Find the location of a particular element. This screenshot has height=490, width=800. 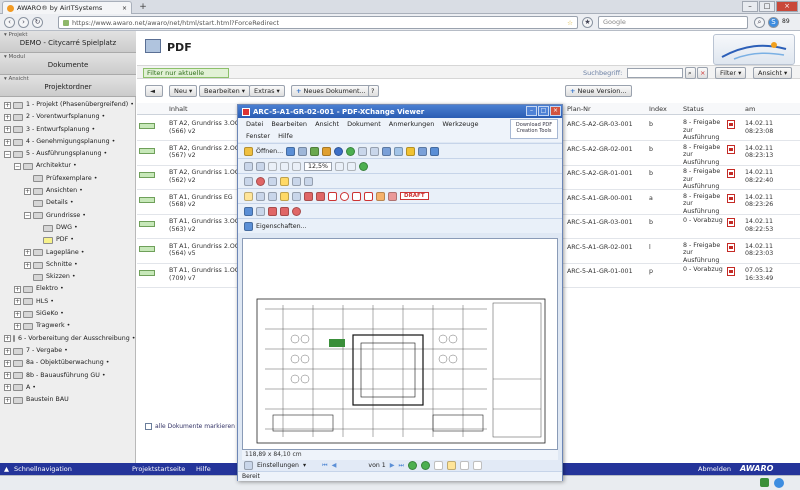

minimize-button: – is located at coordinates (750, 6).